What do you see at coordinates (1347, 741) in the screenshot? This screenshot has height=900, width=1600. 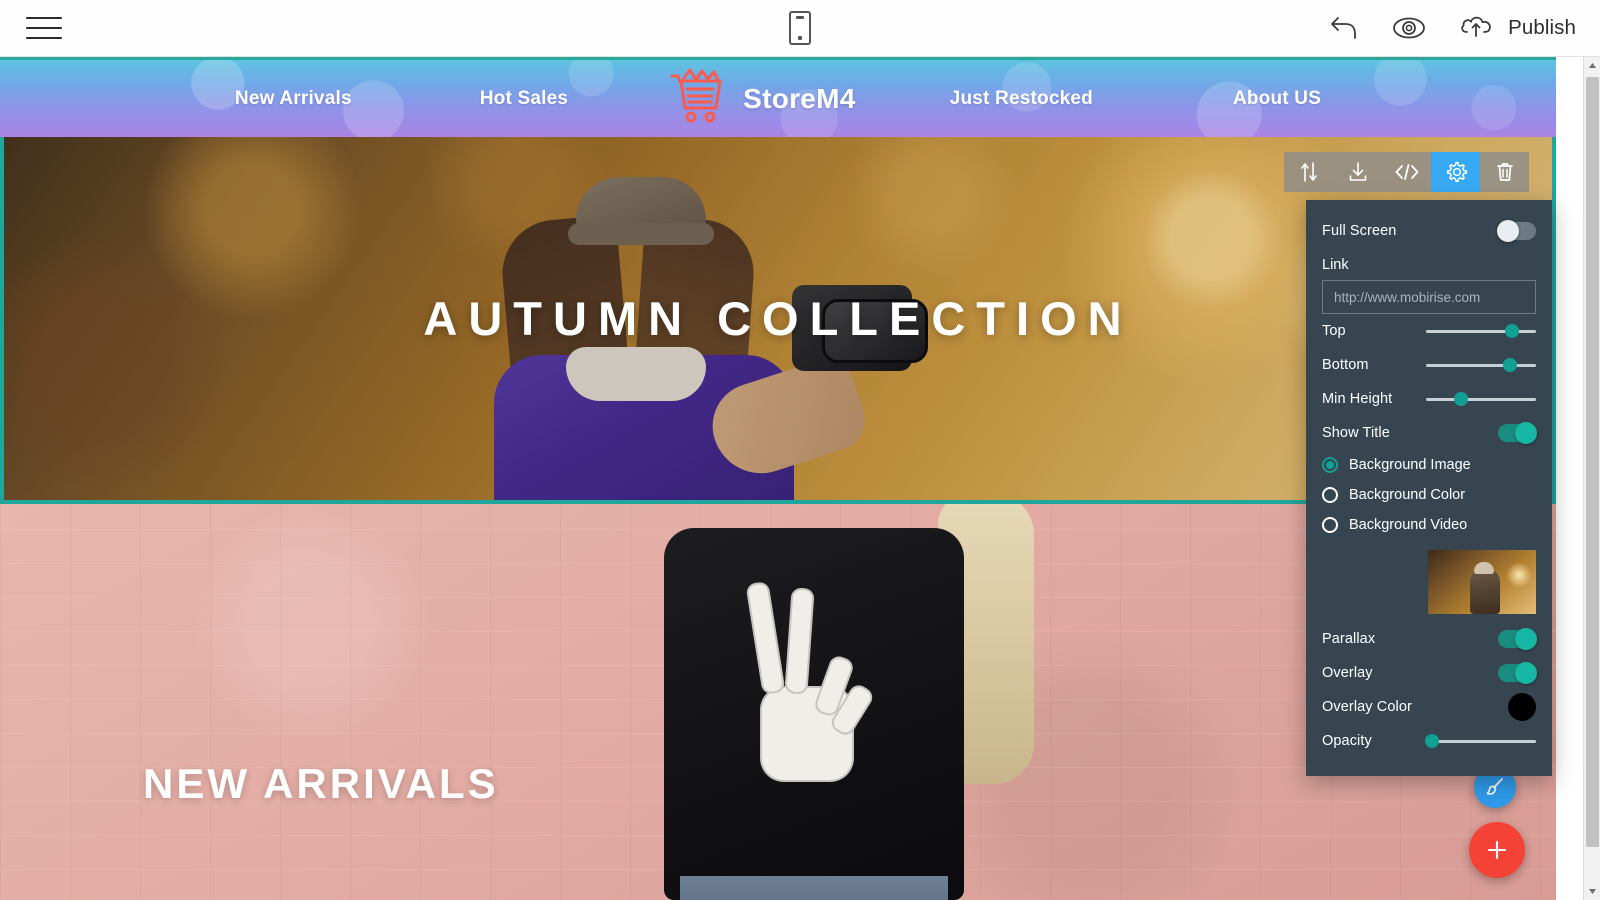 I see `opacity-label: Opacity` at bounding box center [1347, 741].